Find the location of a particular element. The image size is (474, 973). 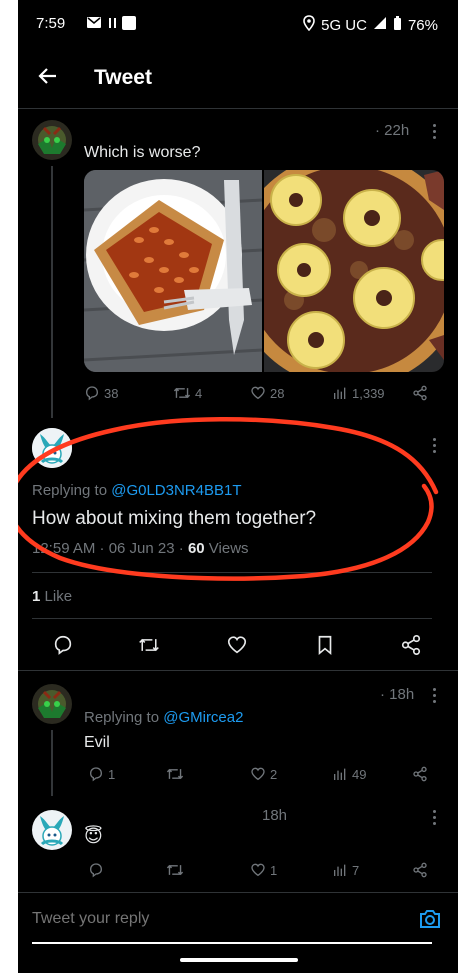

reply-input is located at coordinates (212, 919).